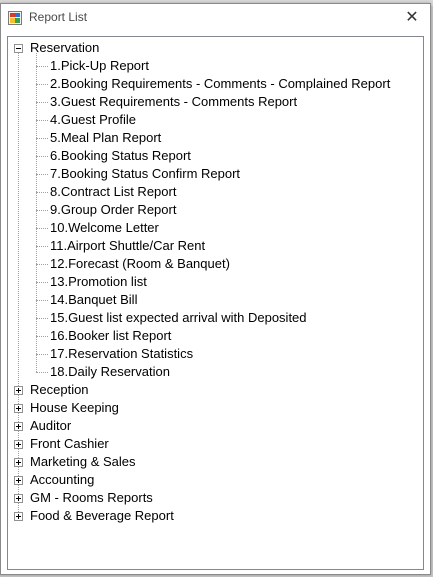 The image size is (433, 577). What do you see at coordinates (69, 444) in the screenshot?
I see `tree-node-category: Front Cashier` at bounding box center [69, 444].